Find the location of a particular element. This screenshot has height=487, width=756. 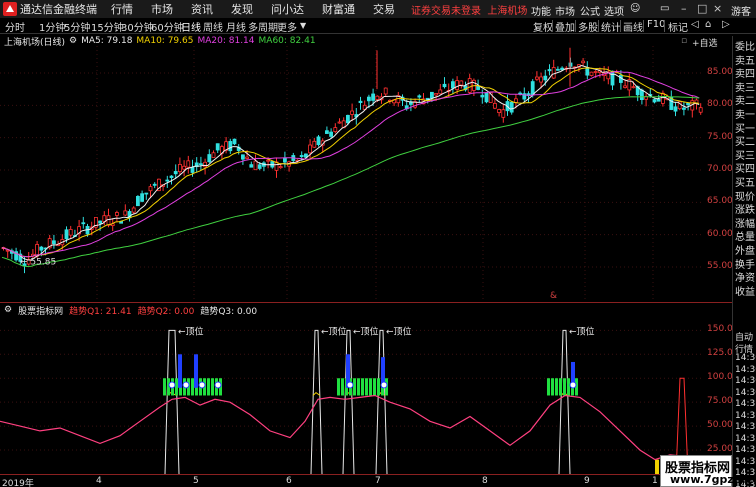

signal-face-icon is located at coordinates (350, 385).